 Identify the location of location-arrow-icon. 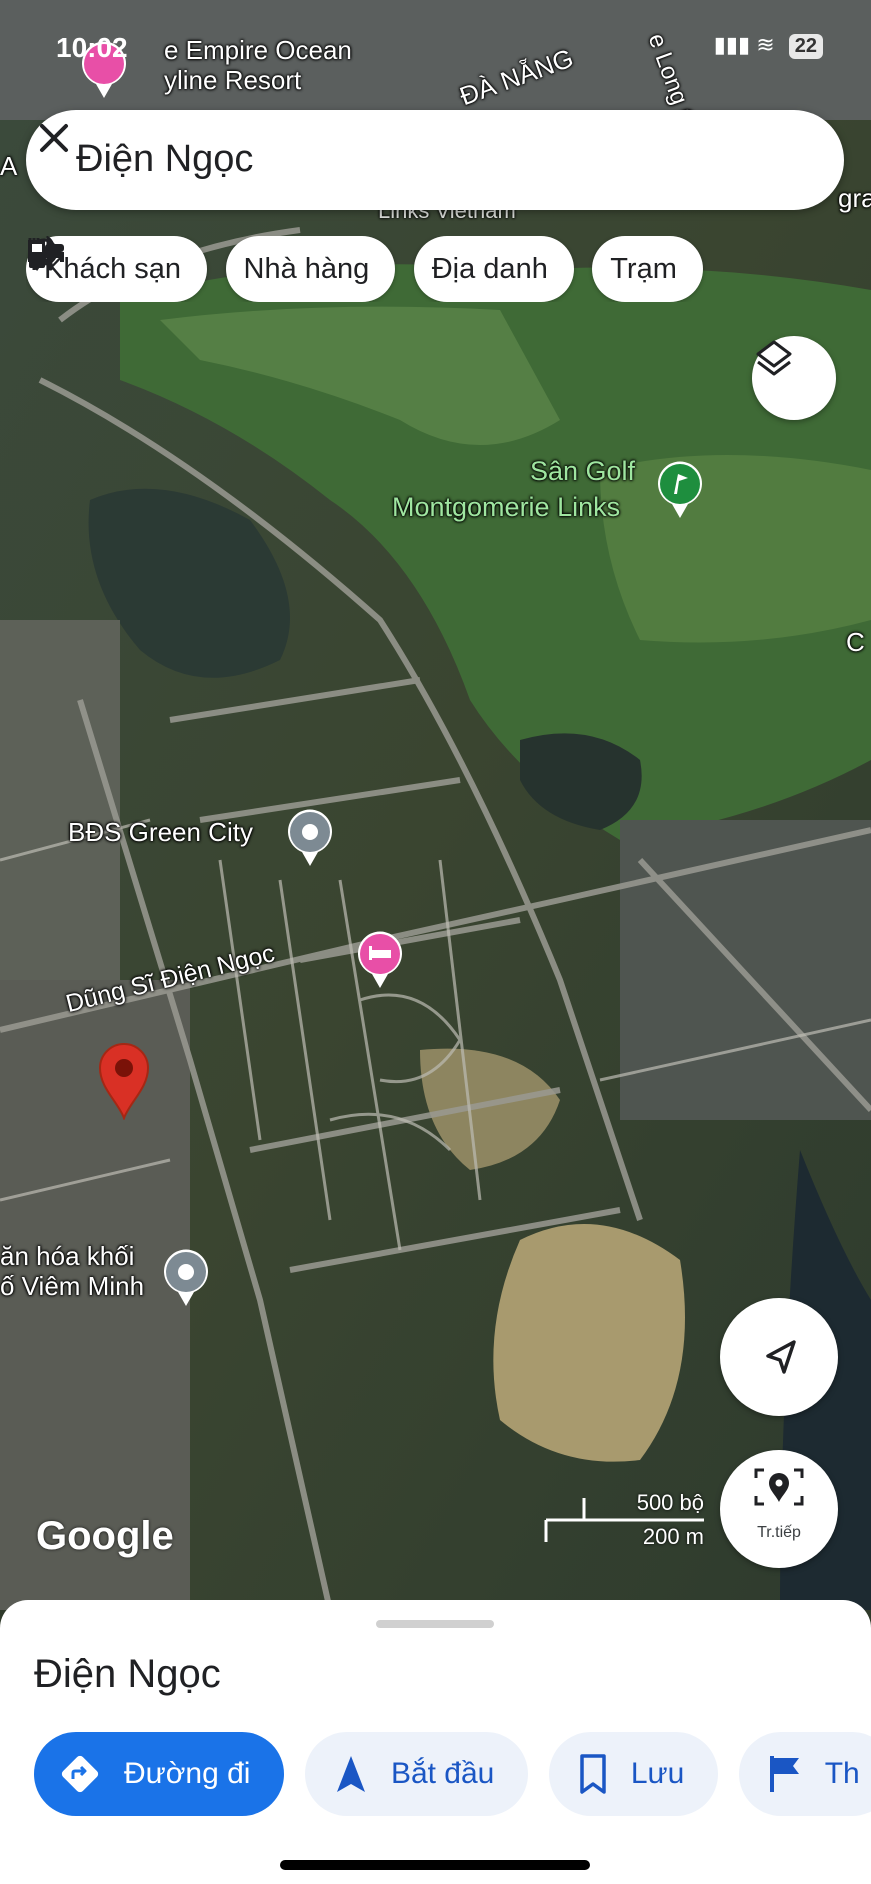
(781, 1357).